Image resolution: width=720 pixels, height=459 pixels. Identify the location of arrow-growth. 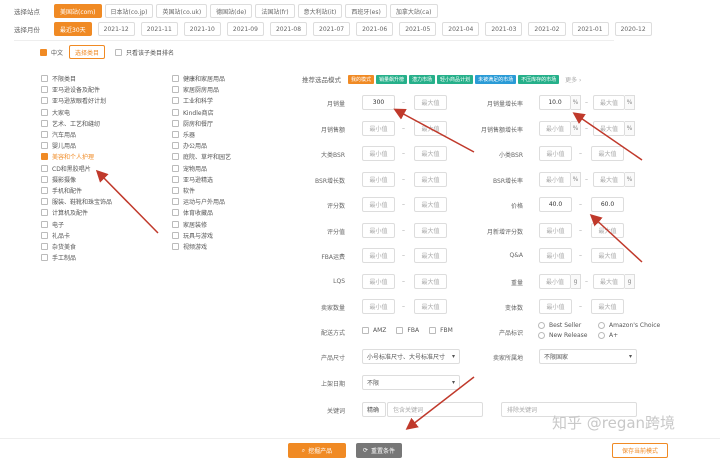
(607, 136).